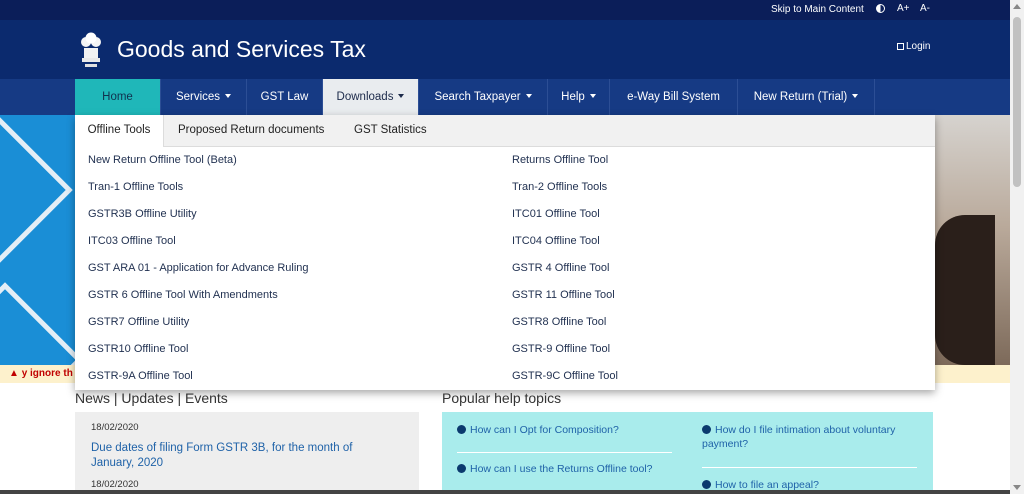 This screenshot has height=494, width=1024. I want to click on nav-services-label: Services, so click(198, 97).